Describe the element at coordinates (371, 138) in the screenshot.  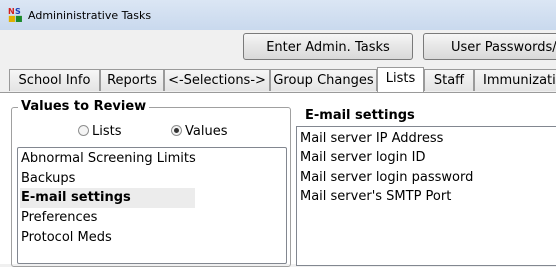
I see `detail-item: Mail server IP Address` at that location.